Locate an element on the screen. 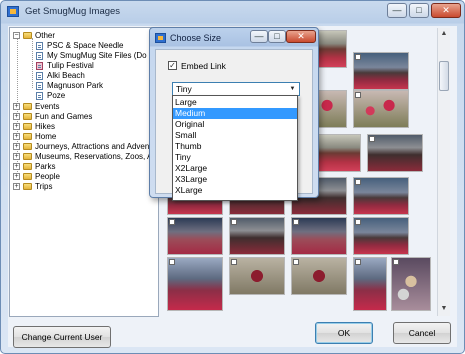 The image size is (465, 354). tree-item-museums: + Museums, Reservations, Zoos, Aqu is located at coordinates (84, 157).